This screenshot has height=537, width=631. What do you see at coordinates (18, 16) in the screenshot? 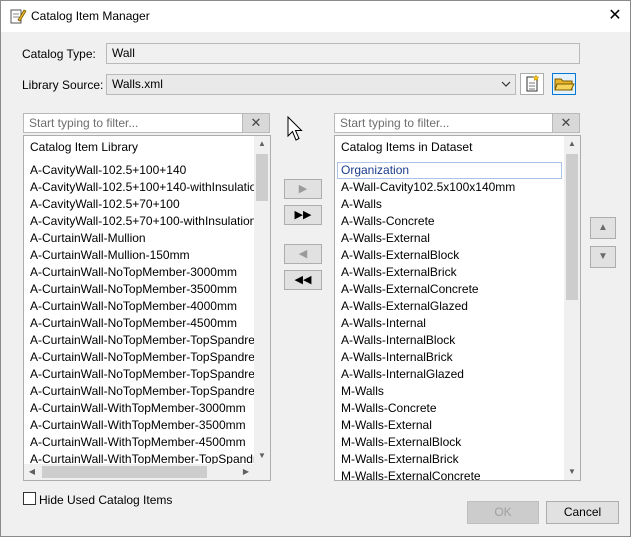
I see `catalog-manager-icon` at bounding box center [18, 16].